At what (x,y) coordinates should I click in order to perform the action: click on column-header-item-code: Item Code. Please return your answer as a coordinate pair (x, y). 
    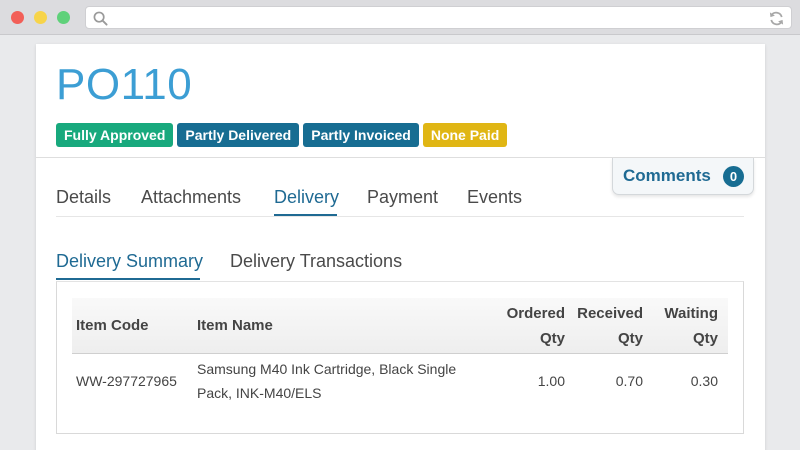
    Looking at the image, I should click on (112, 325).